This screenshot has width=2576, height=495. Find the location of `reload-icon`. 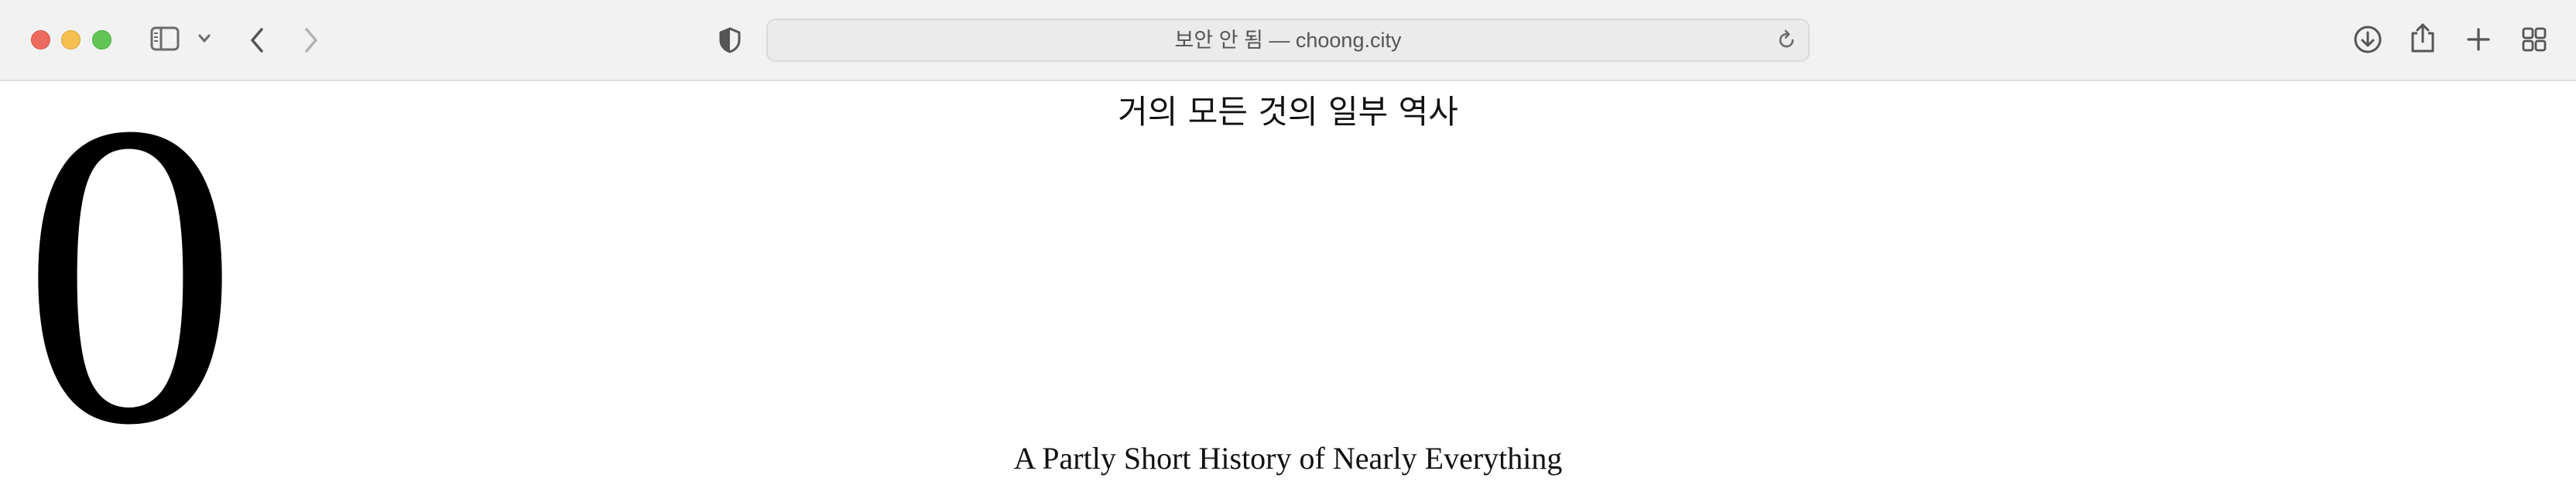

reload-icon is located at coordinates (1786, 40).